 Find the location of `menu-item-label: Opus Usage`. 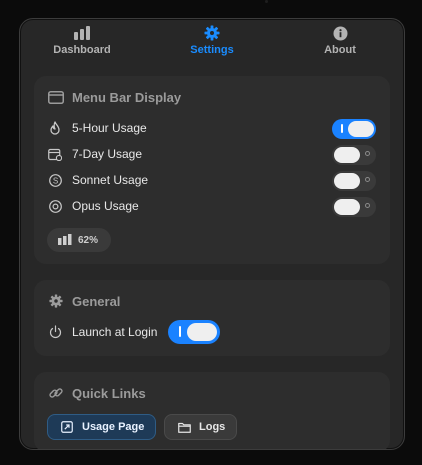

menu-item-label: Opus Usage is located at coordinates (105, 206).